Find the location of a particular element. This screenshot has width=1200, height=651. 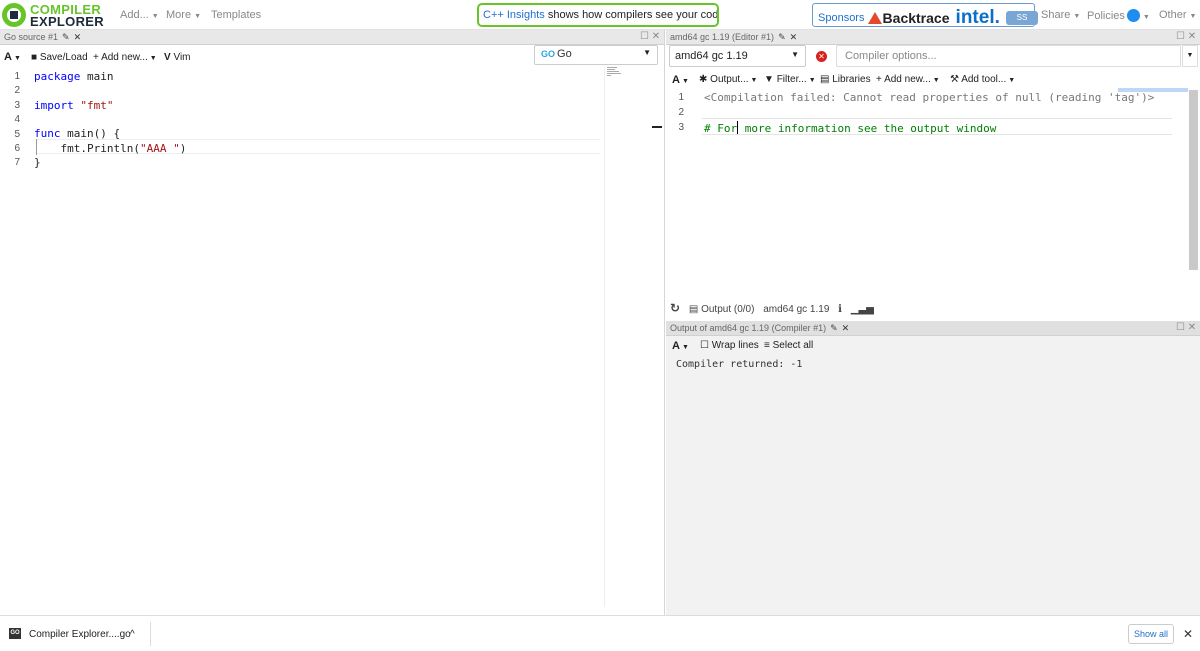

compiler-add-new-menu: + Add new... ▼ is located at coordinates (908, 79).